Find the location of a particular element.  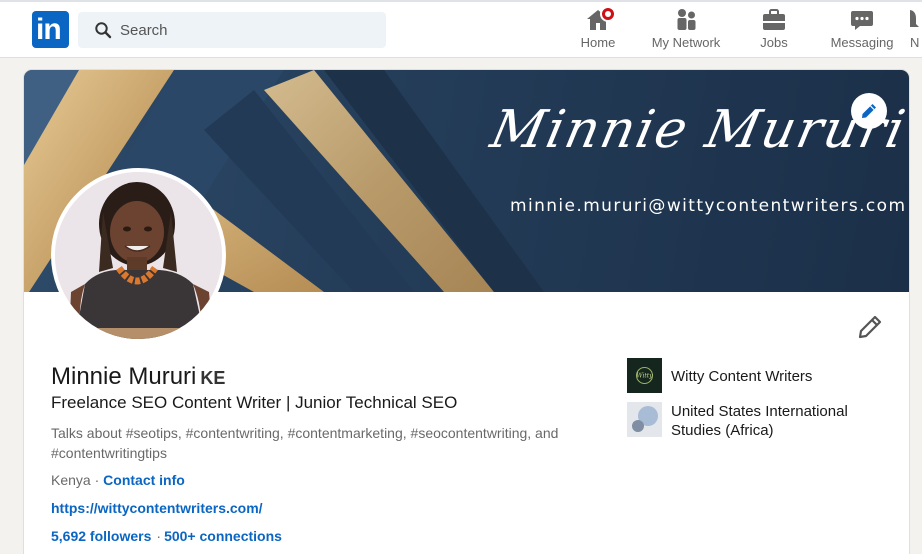

nav-item-notifications: N is located at coordinates (916, 30).